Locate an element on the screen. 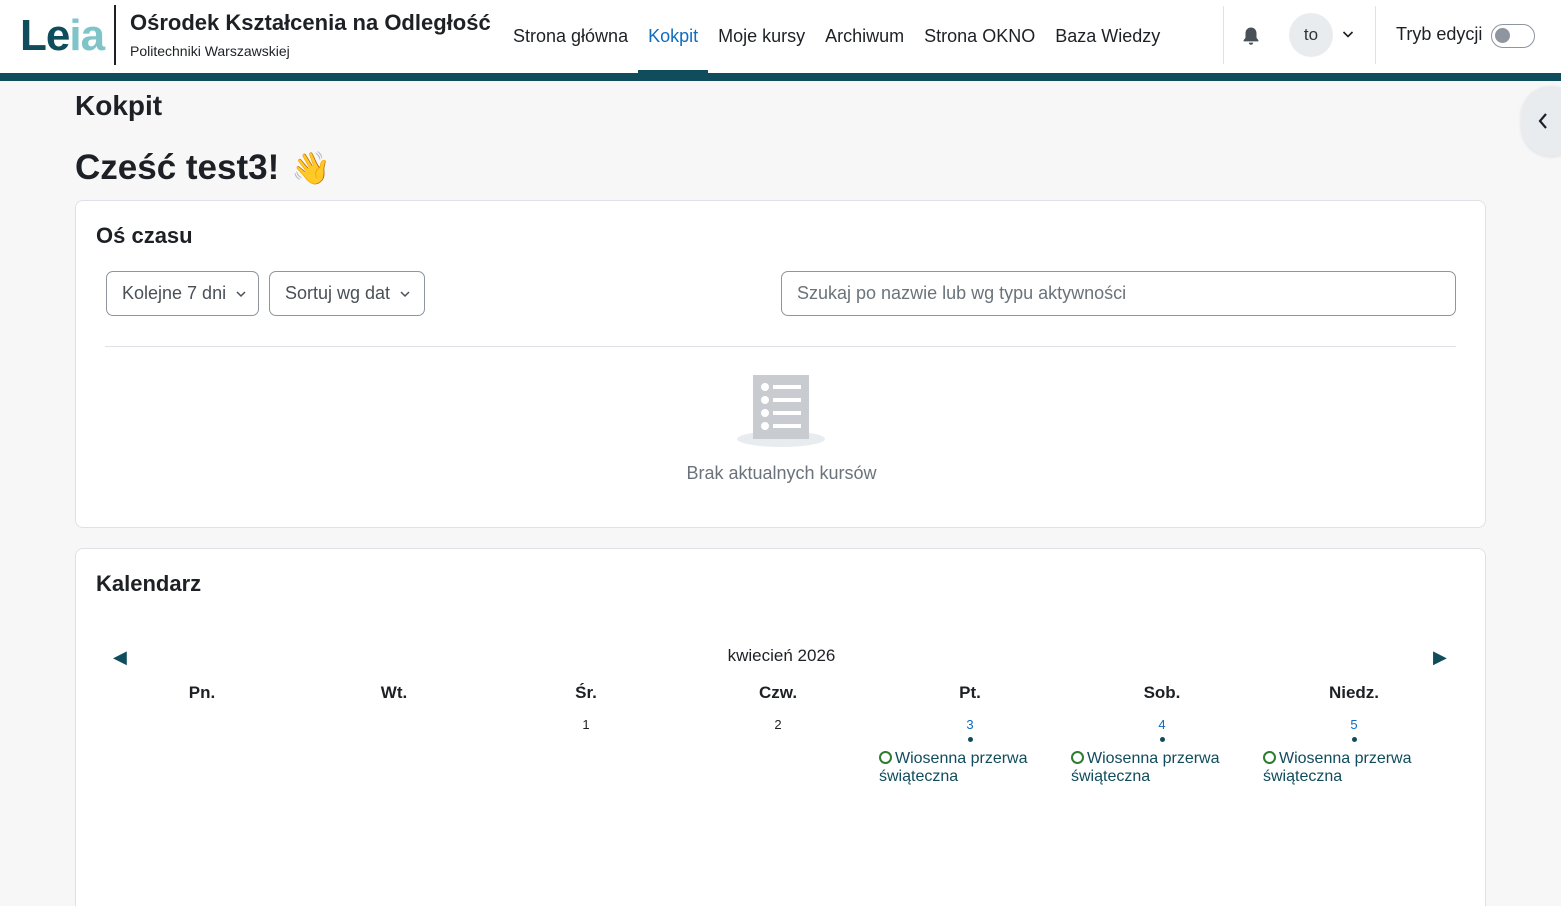 This screenshot has height=906, width=1561. calendar-next-month-arrow-icon: ▶ is located at coordinates (1440, 657).